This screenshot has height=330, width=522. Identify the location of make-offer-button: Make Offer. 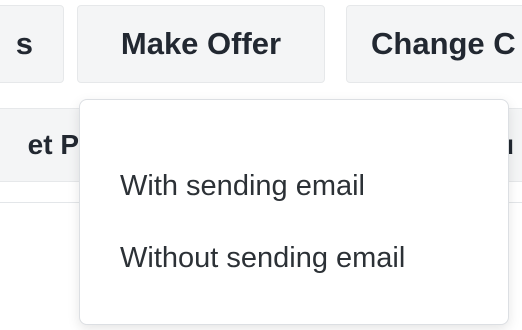
(201, 44).